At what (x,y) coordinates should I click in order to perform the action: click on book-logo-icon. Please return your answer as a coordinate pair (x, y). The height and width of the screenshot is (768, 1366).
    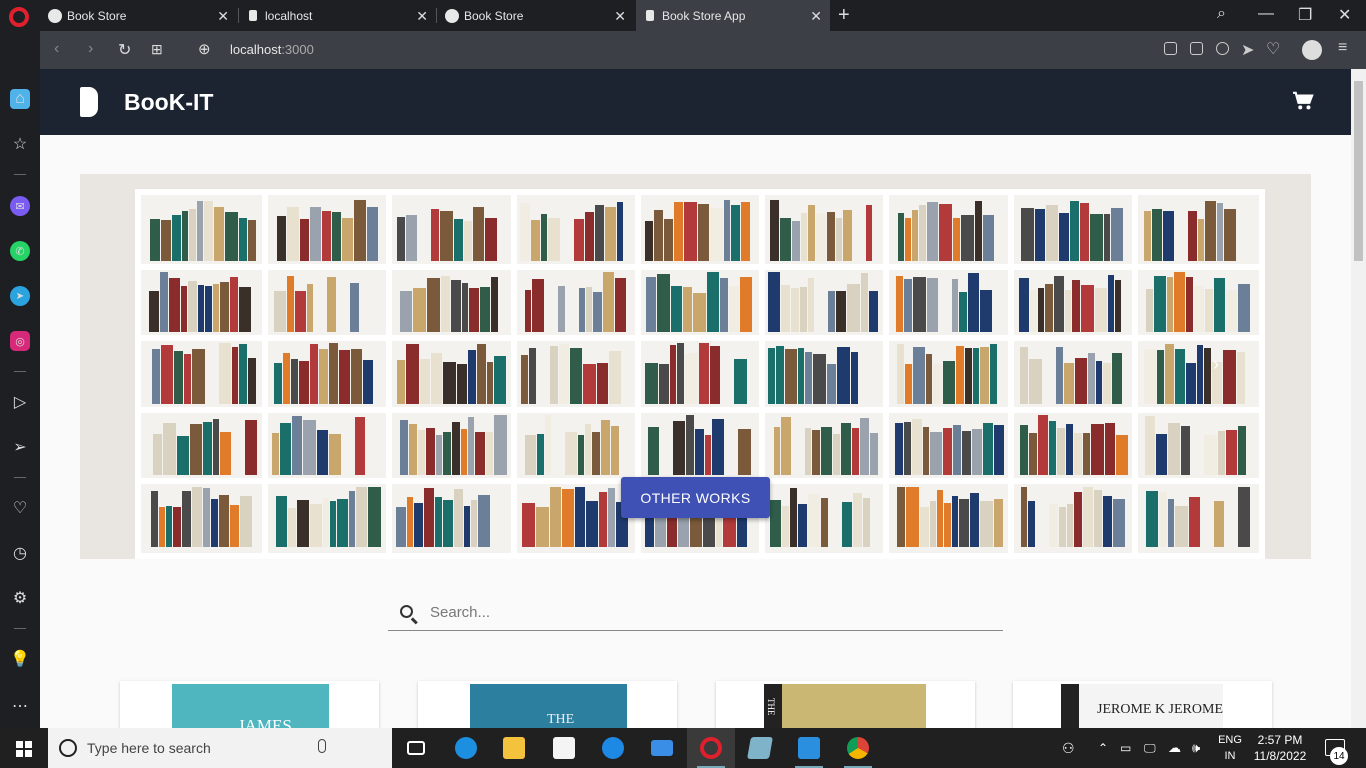
    Looking at the image, I should click on (89, 102).